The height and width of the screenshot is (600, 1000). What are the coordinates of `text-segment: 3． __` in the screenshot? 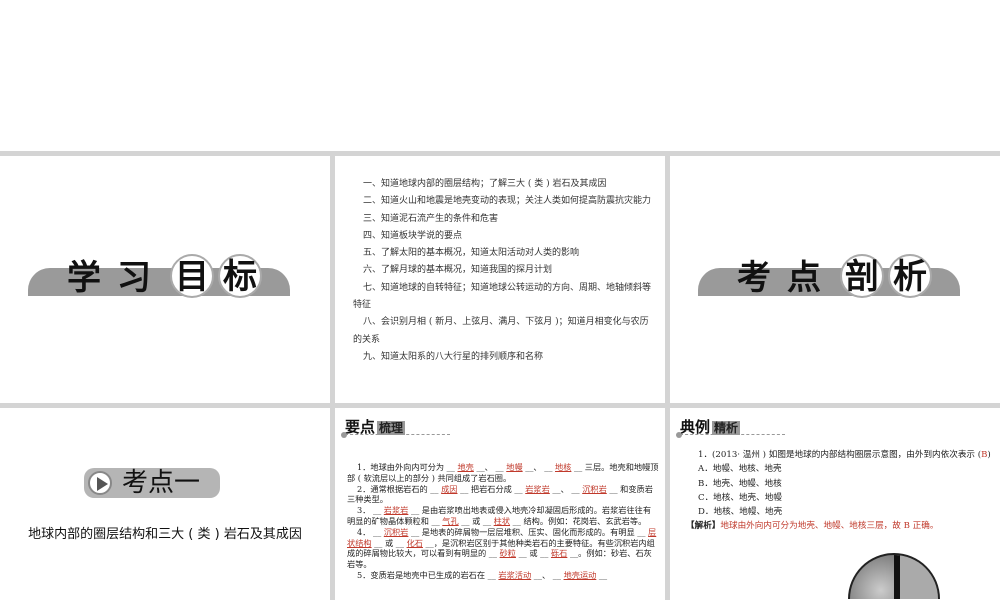 It's located at (370, 510).